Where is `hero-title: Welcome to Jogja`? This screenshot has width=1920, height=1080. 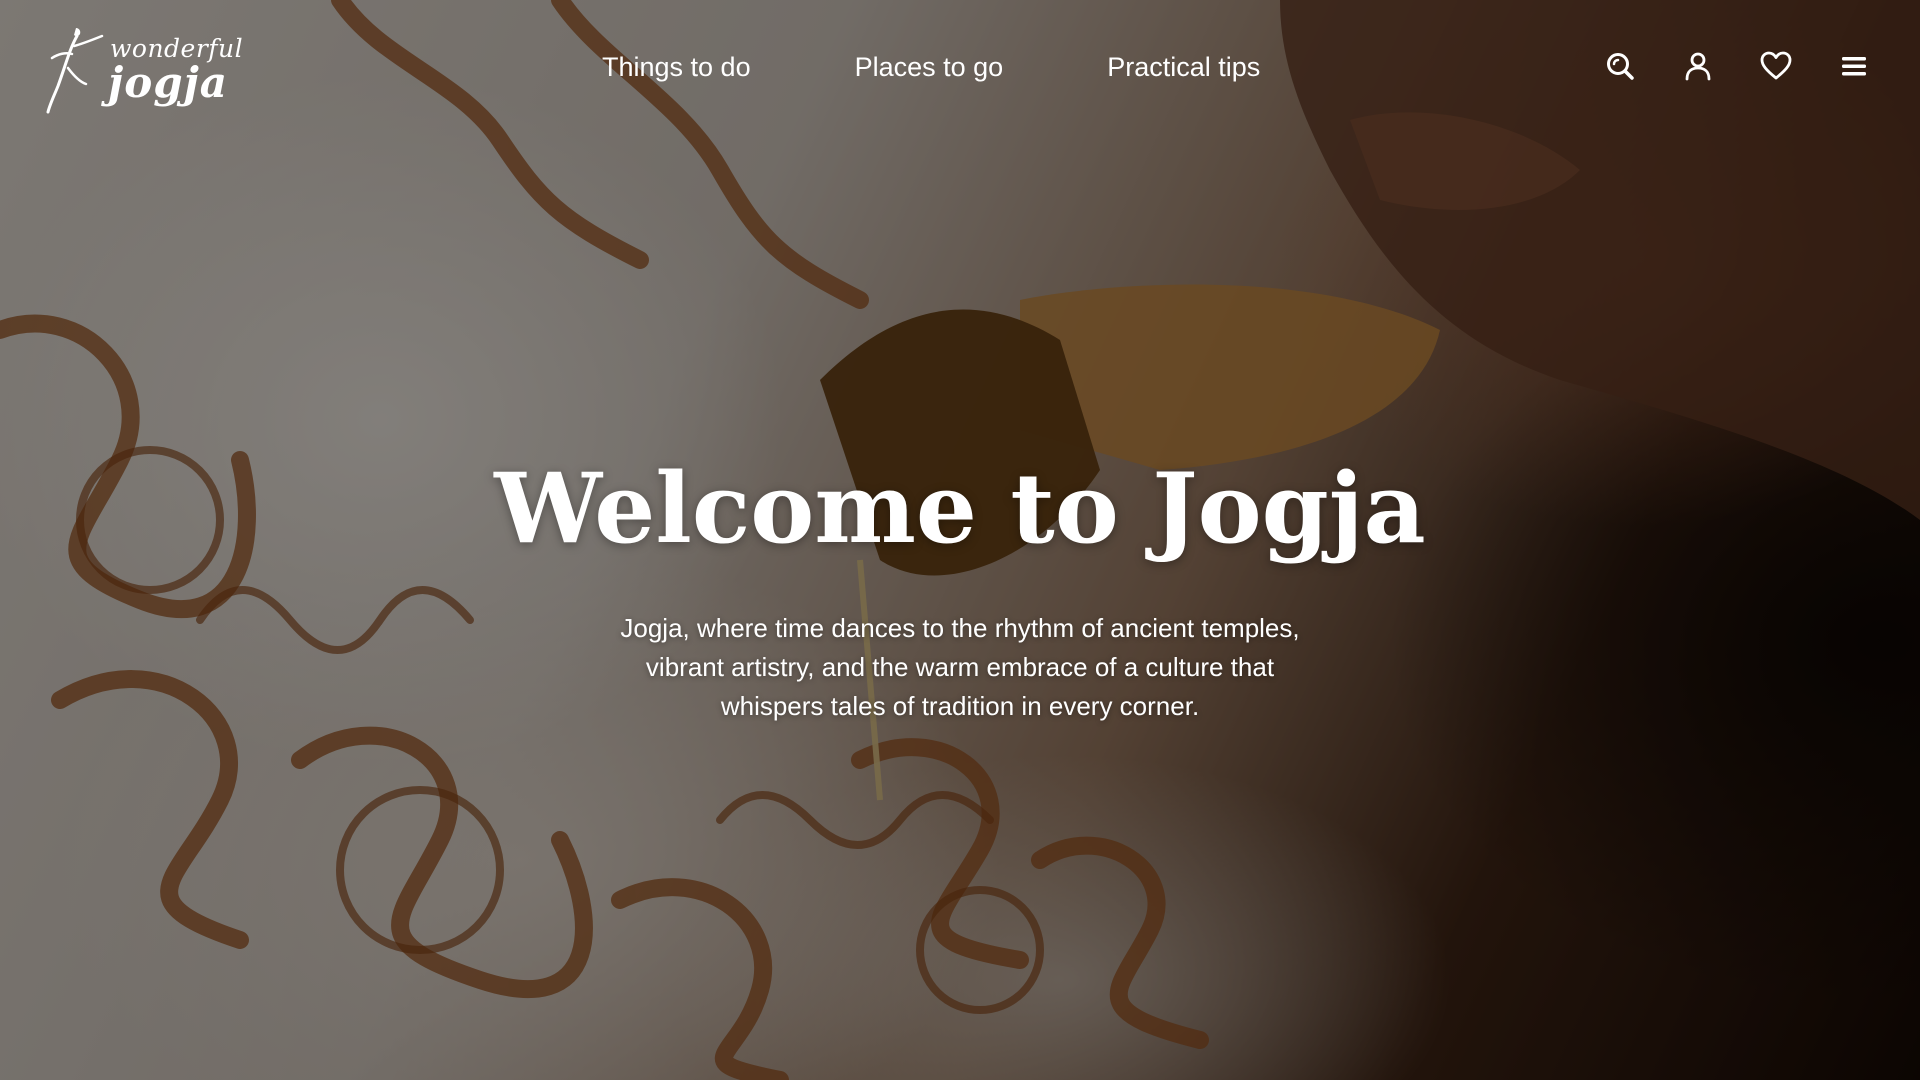 hero-title: Welcome to Jogja is located at coordinates (960, 508).